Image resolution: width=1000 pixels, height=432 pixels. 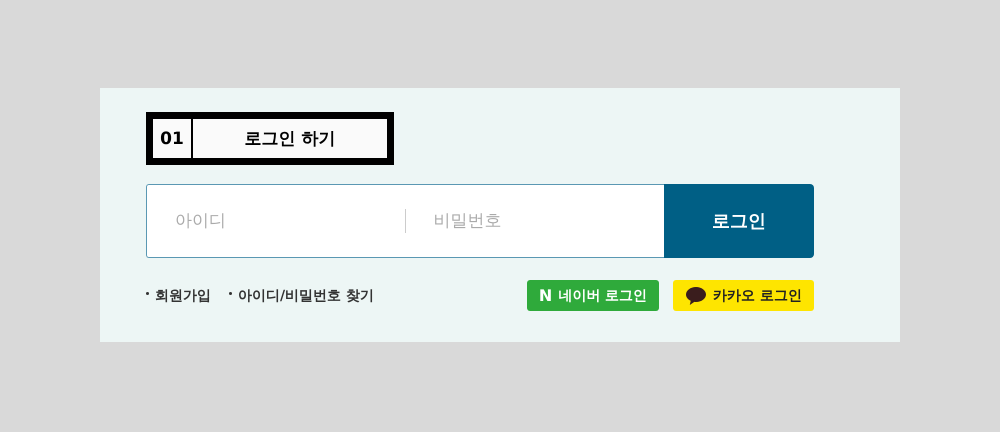 What do you see at coordinates (276, 221) in the screenshot?
I see `id-input-field: 아이디` at bounding box center [276, 221].